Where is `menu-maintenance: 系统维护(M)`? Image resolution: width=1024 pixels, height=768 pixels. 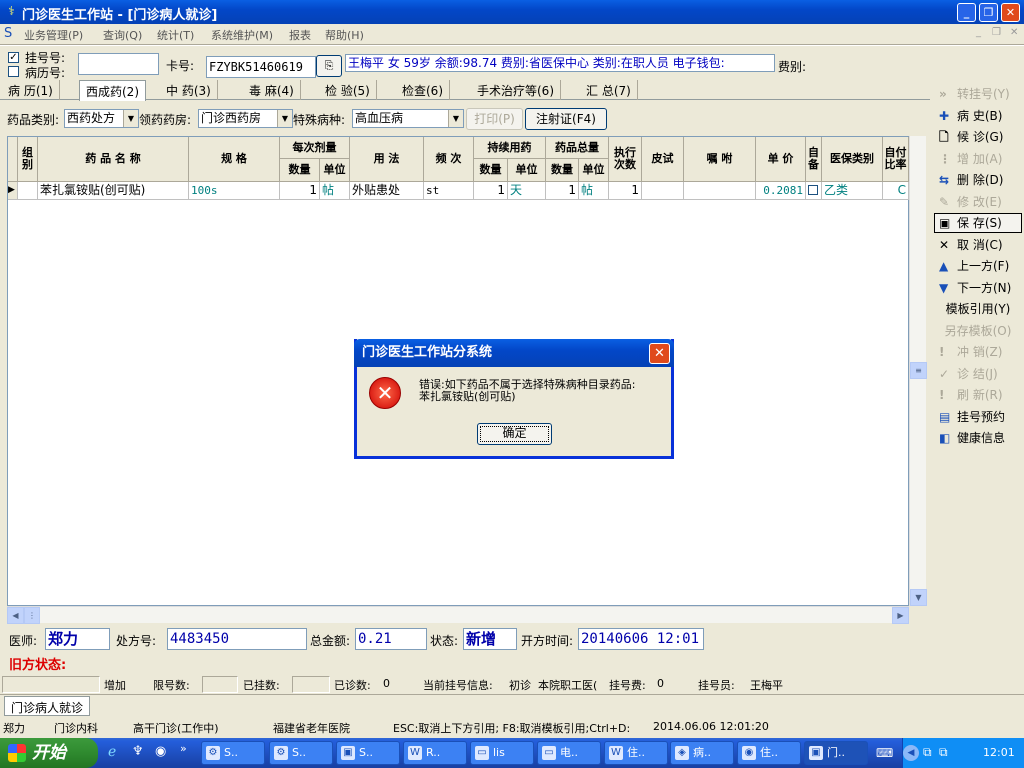
menu-maintenance: 系统维护(M) is located at coordinates (242, 35).